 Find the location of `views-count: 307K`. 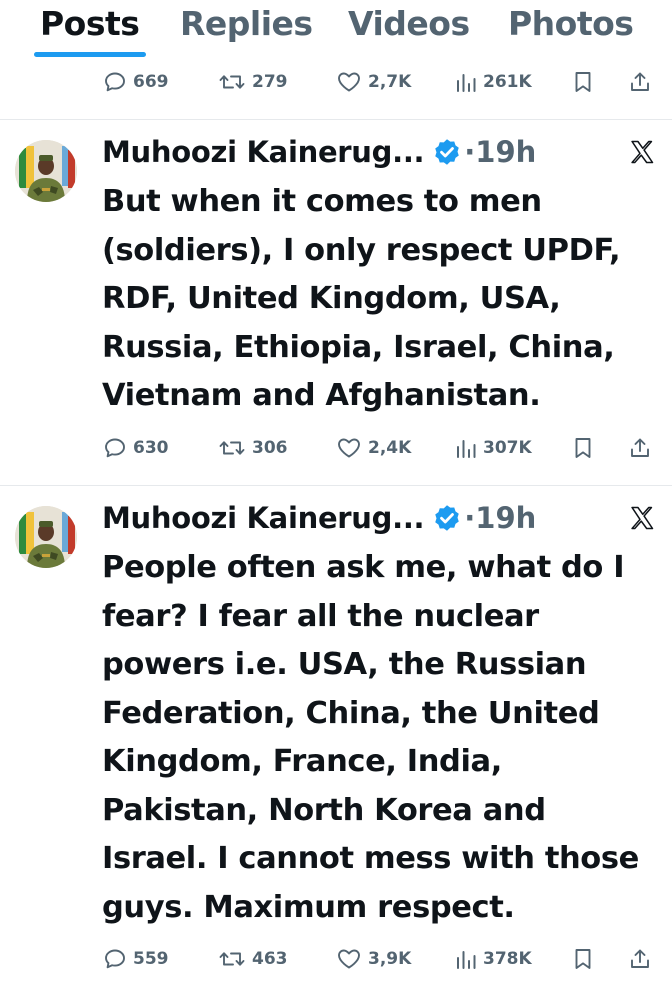

views-count: 307K is located at coordinates (507, 448).